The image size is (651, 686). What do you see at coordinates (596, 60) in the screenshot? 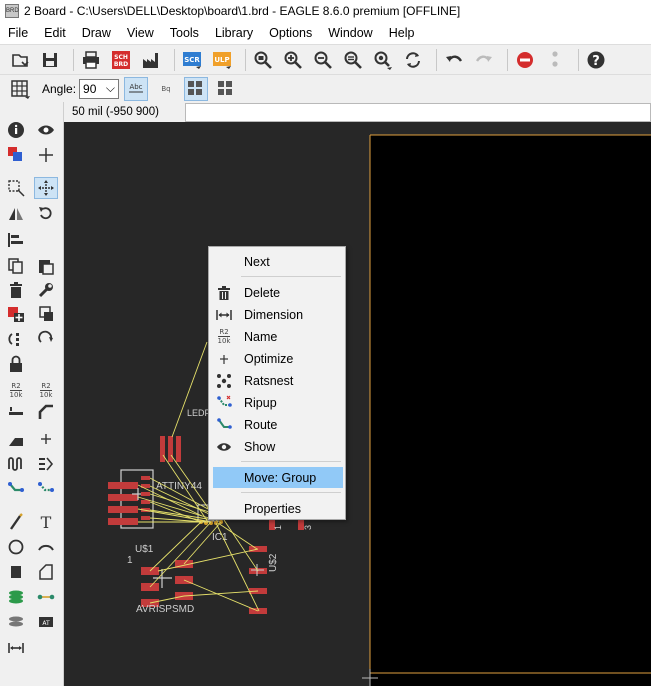
I see `help-icon: ?` at bounding box center [596, 60].